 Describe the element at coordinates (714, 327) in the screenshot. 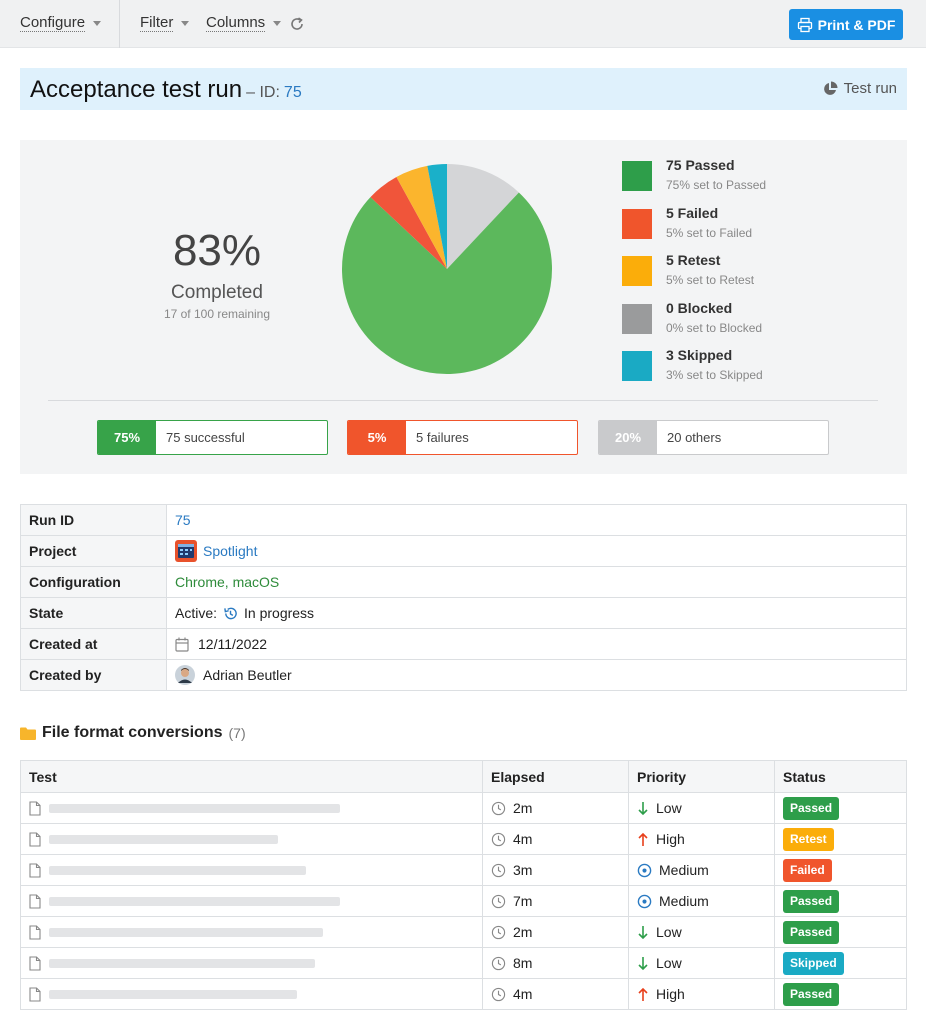

I see `legend-subtitle: 0% set to Blocked` at that location.